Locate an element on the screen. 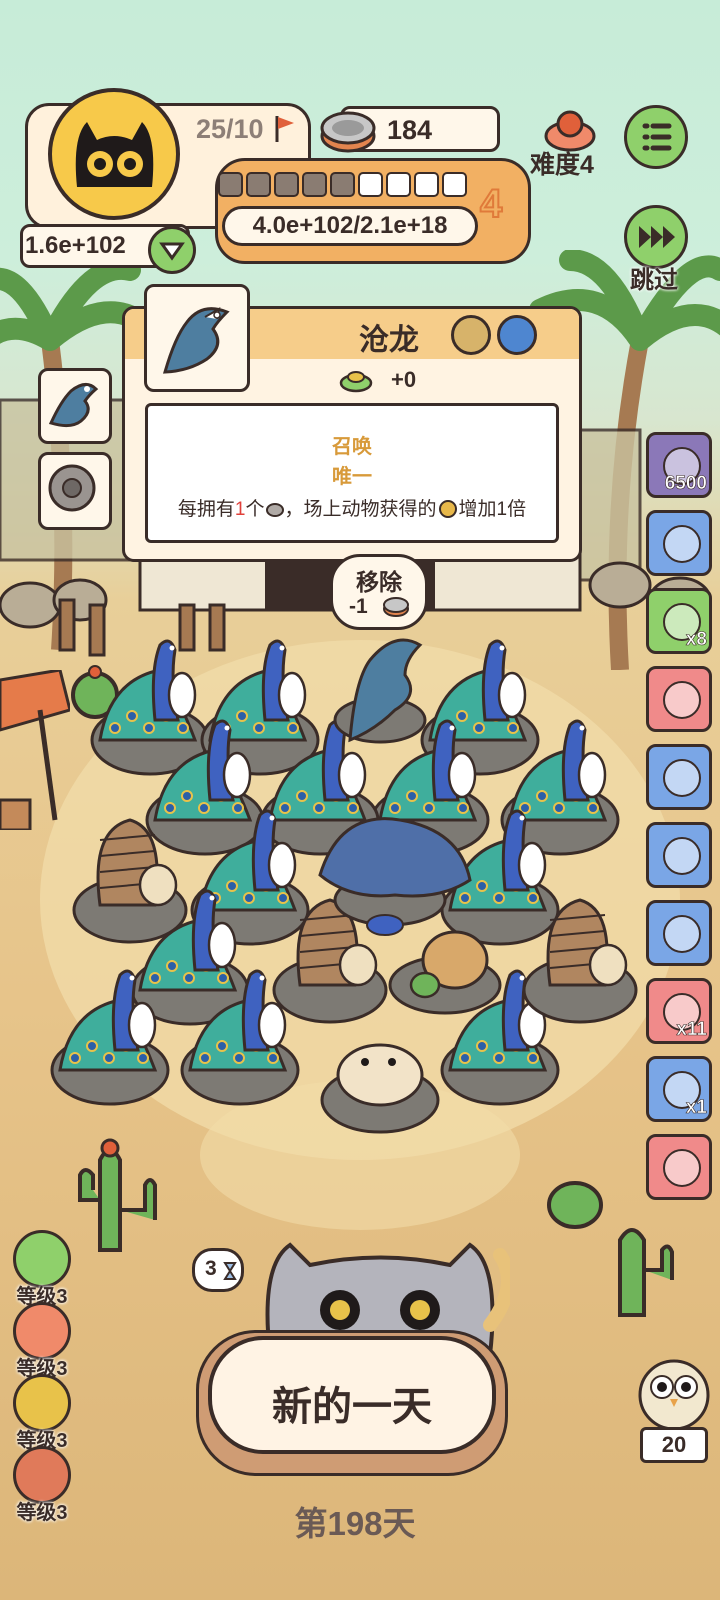 The height and width of the screenshot is (1600, 720). skip-label: 跳过 is located at coordinates (654, 280).